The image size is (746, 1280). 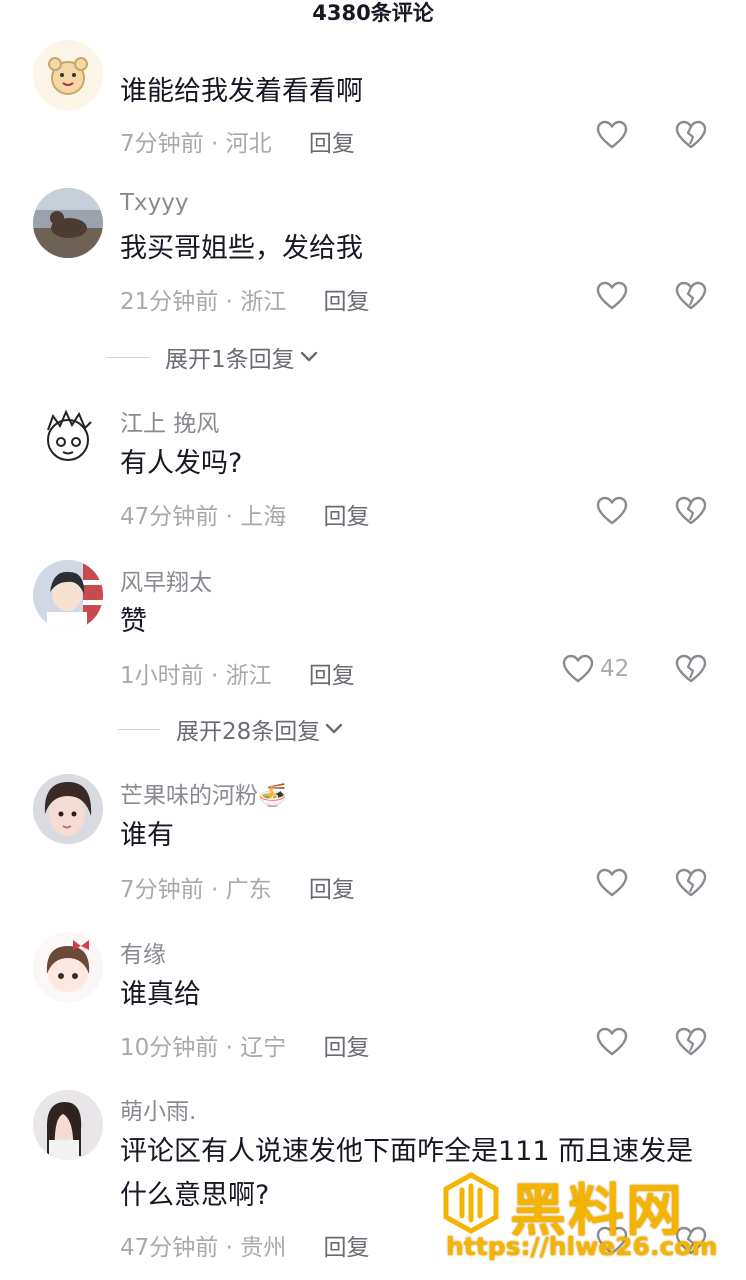 What do you see at coordinates (181, 463) in the screenshot?
I see `comment-text: 有人发吗?` at bounding box center [181, 463].